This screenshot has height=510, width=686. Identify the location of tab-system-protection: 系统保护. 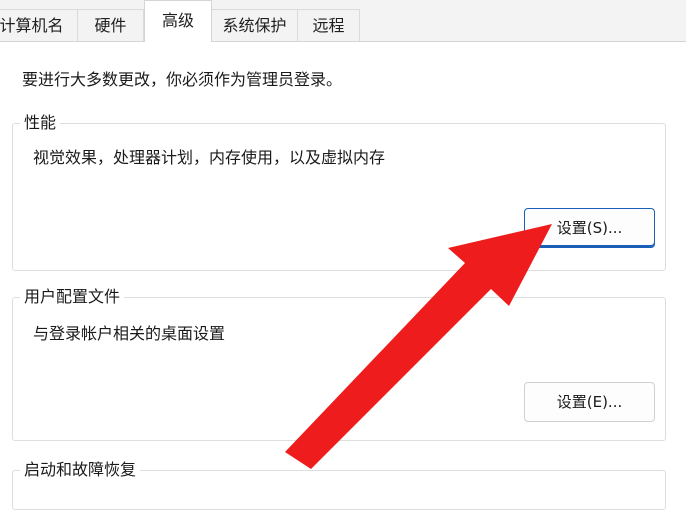
(255, 25).